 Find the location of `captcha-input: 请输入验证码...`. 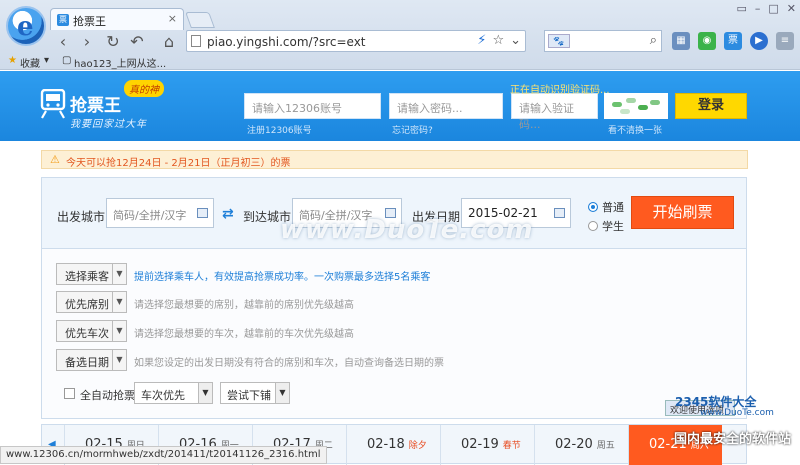

captcha-input: 请输入验证码... is located at coordinates (554, 112).